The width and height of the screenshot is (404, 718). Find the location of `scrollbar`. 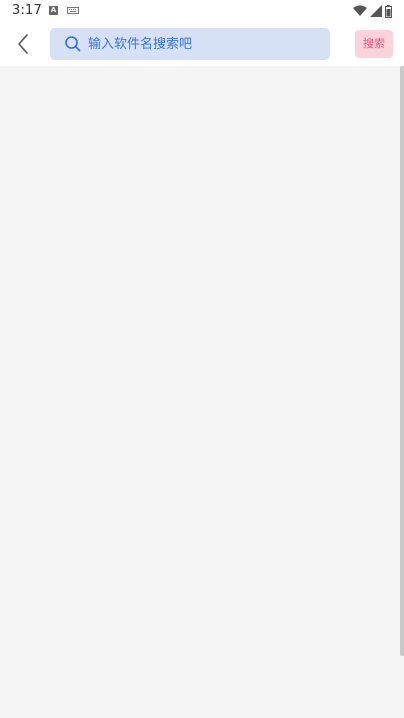

scrollbar is located at coordinates (402, 361).